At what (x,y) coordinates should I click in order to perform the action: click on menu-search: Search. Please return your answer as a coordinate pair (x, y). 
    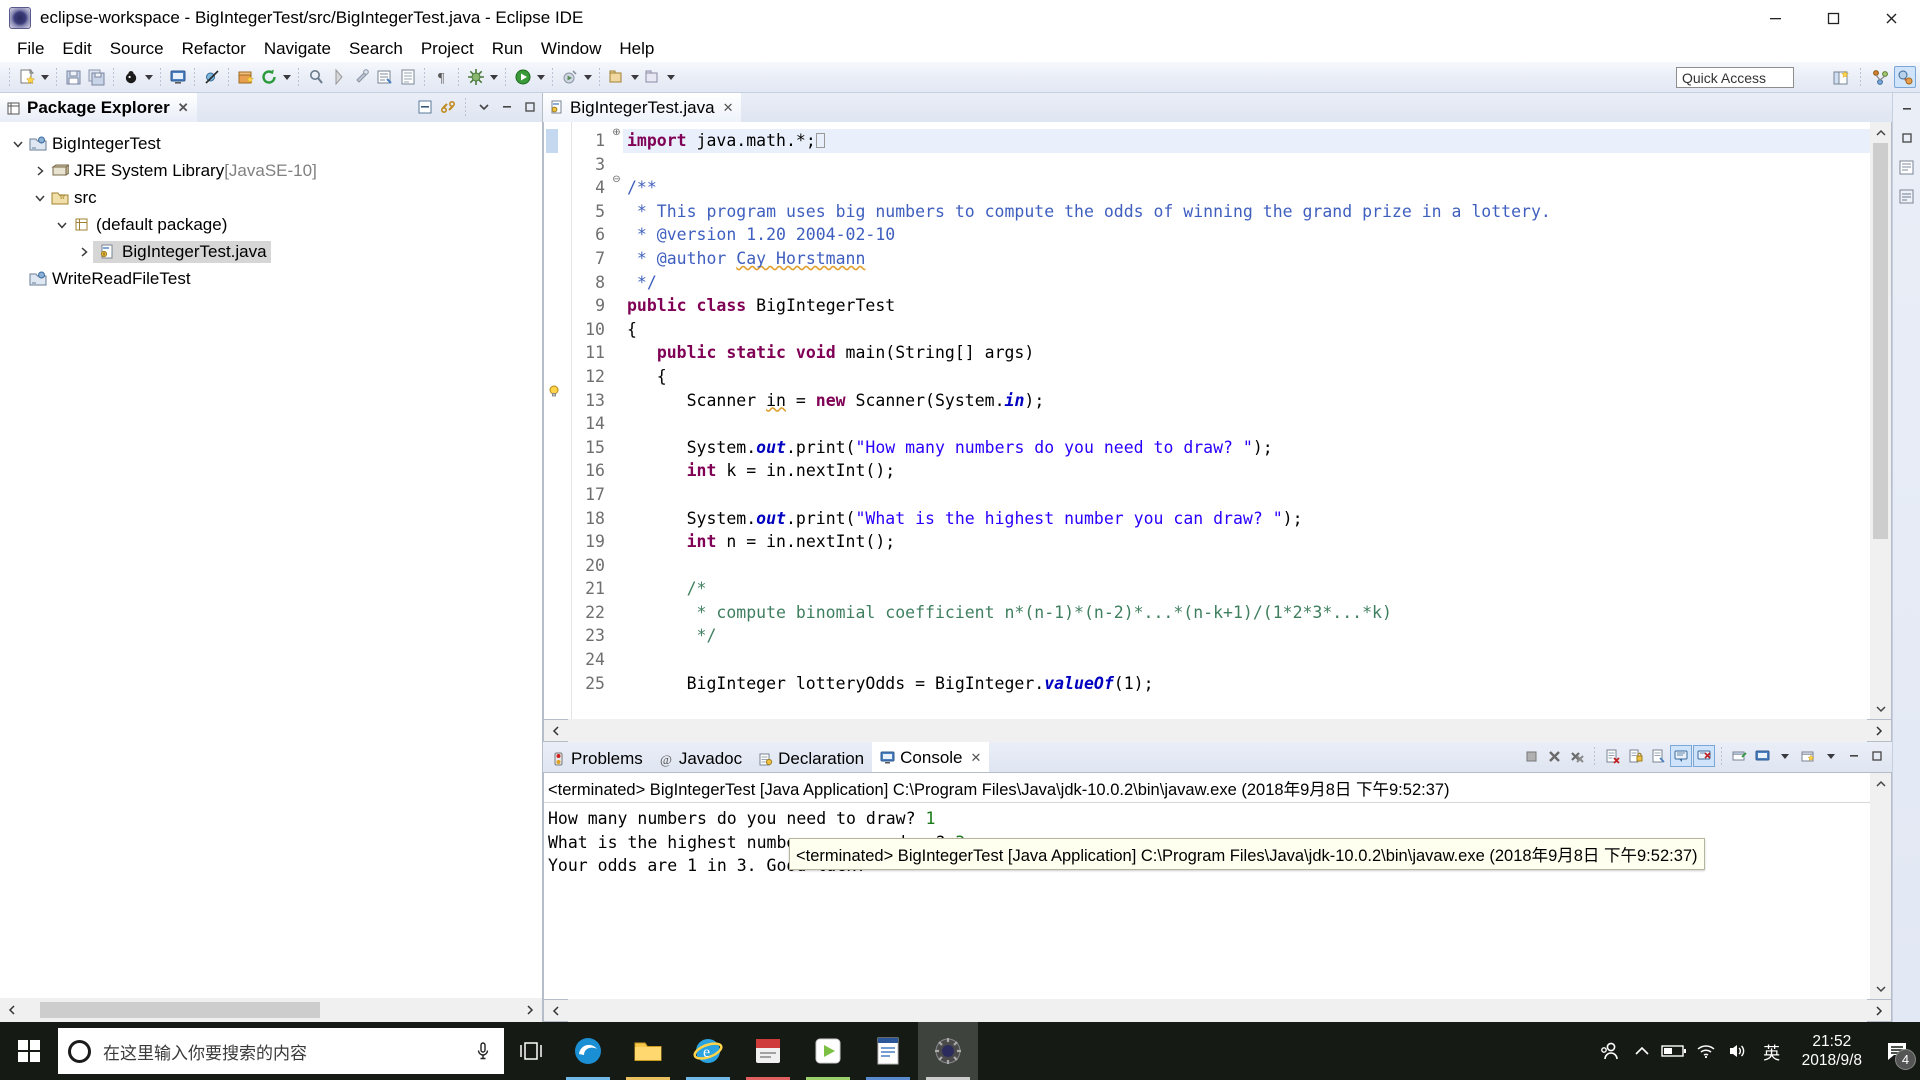
    Looking at the image, I should click on (376, 49).